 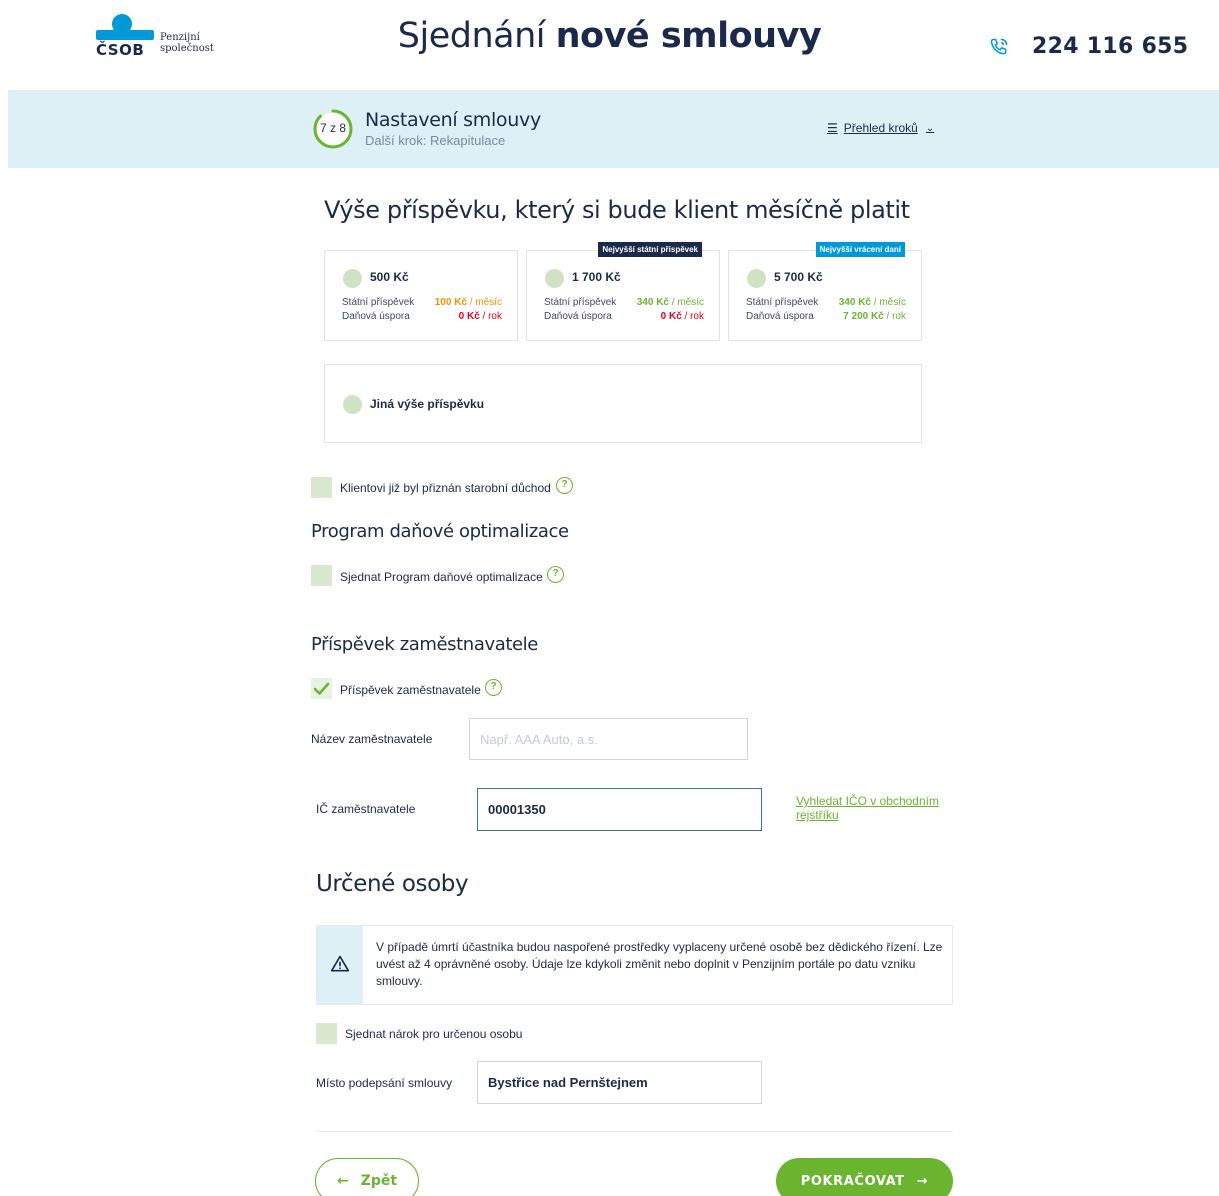 I want to click on back-button-label: Zpět, so click(x=379, y=1181).